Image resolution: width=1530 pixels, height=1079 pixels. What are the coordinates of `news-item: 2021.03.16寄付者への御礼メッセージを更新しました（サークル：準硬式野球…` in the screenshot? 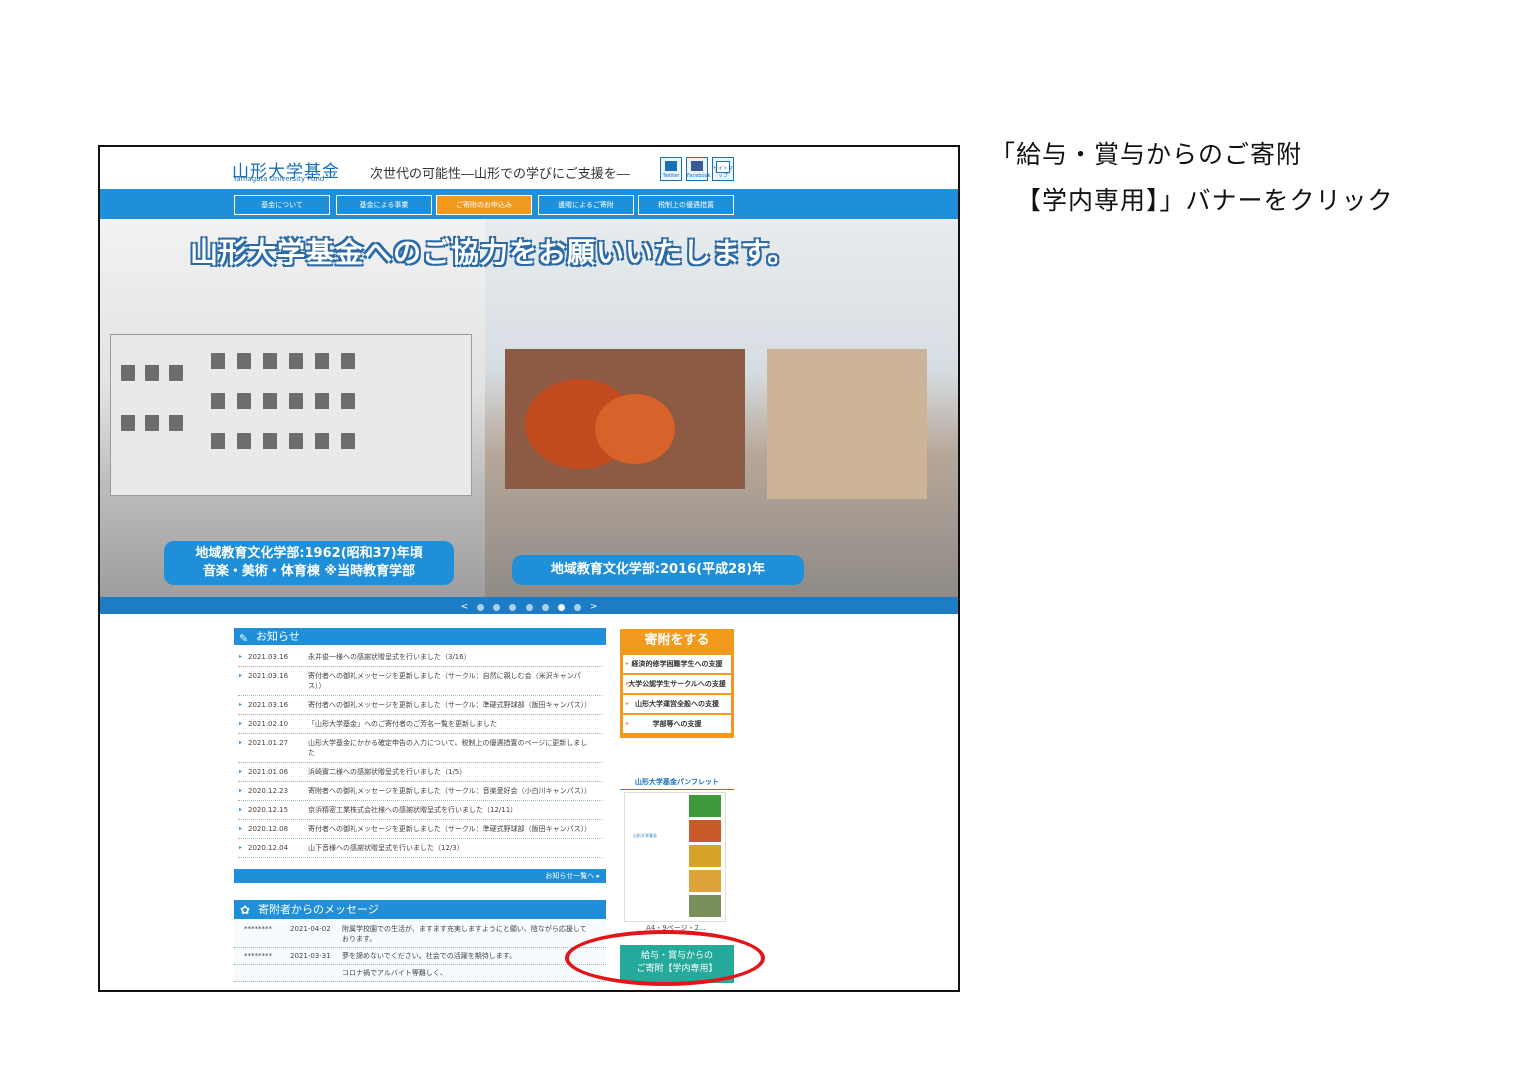 It's located at (420, 705).